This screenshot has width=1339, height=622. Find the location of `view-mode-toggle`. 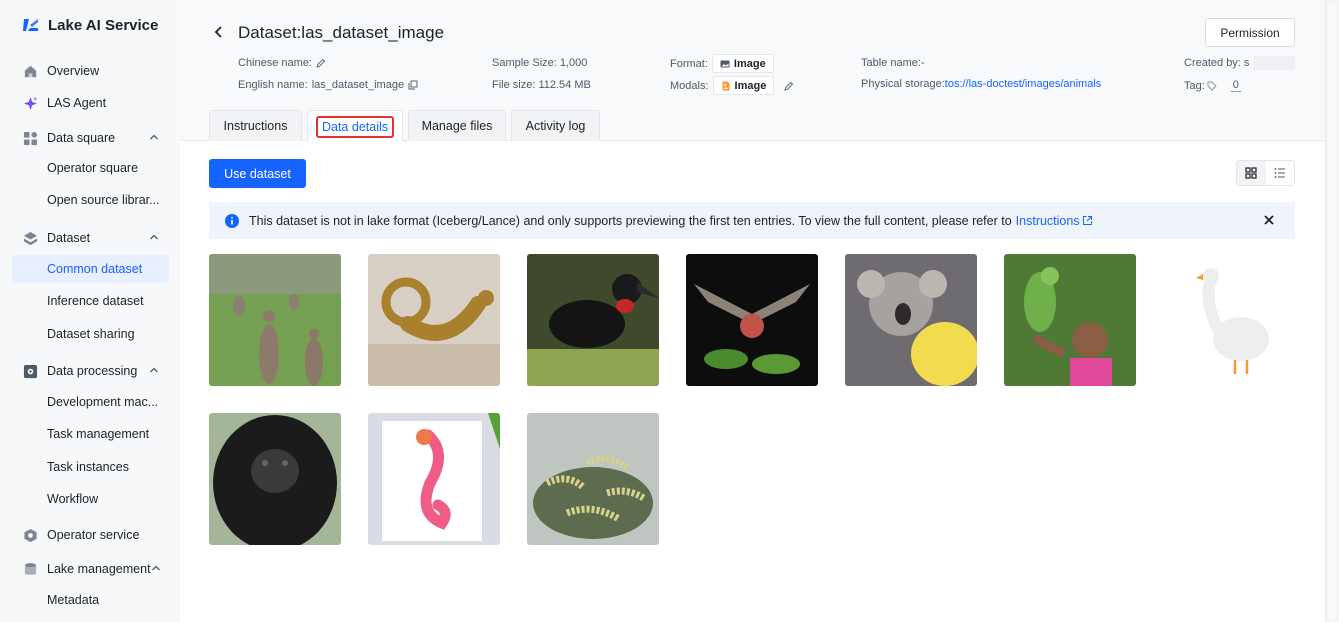

view-mode-toggle is located at coordinates (1265, 173).